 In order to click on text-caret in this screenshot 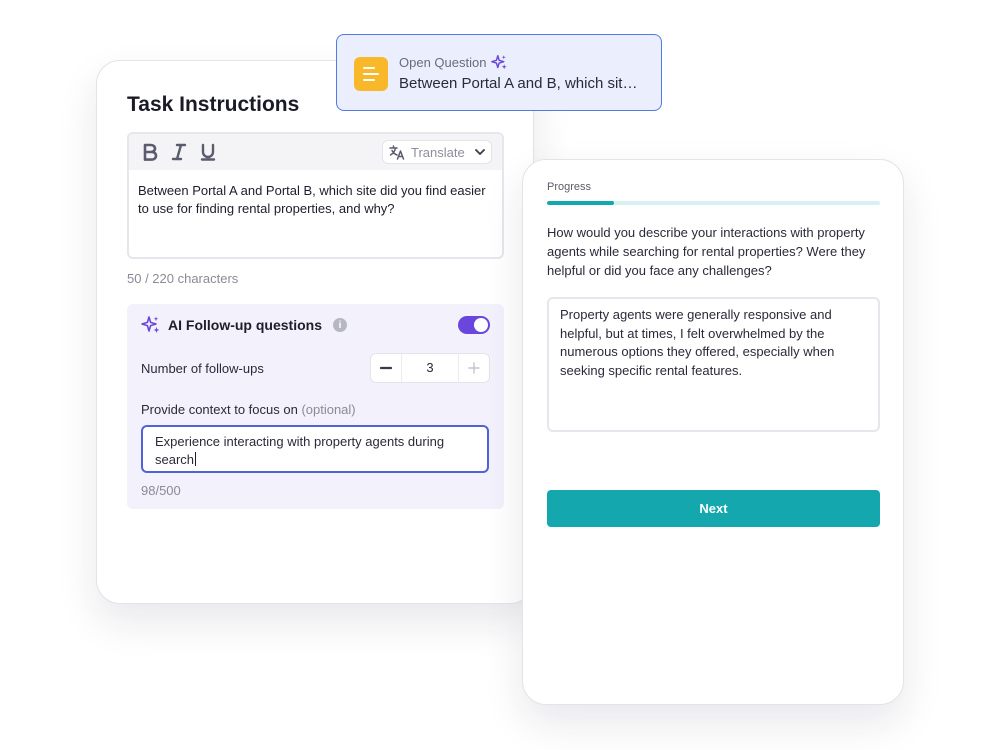, I will do `click(196, 459)`.